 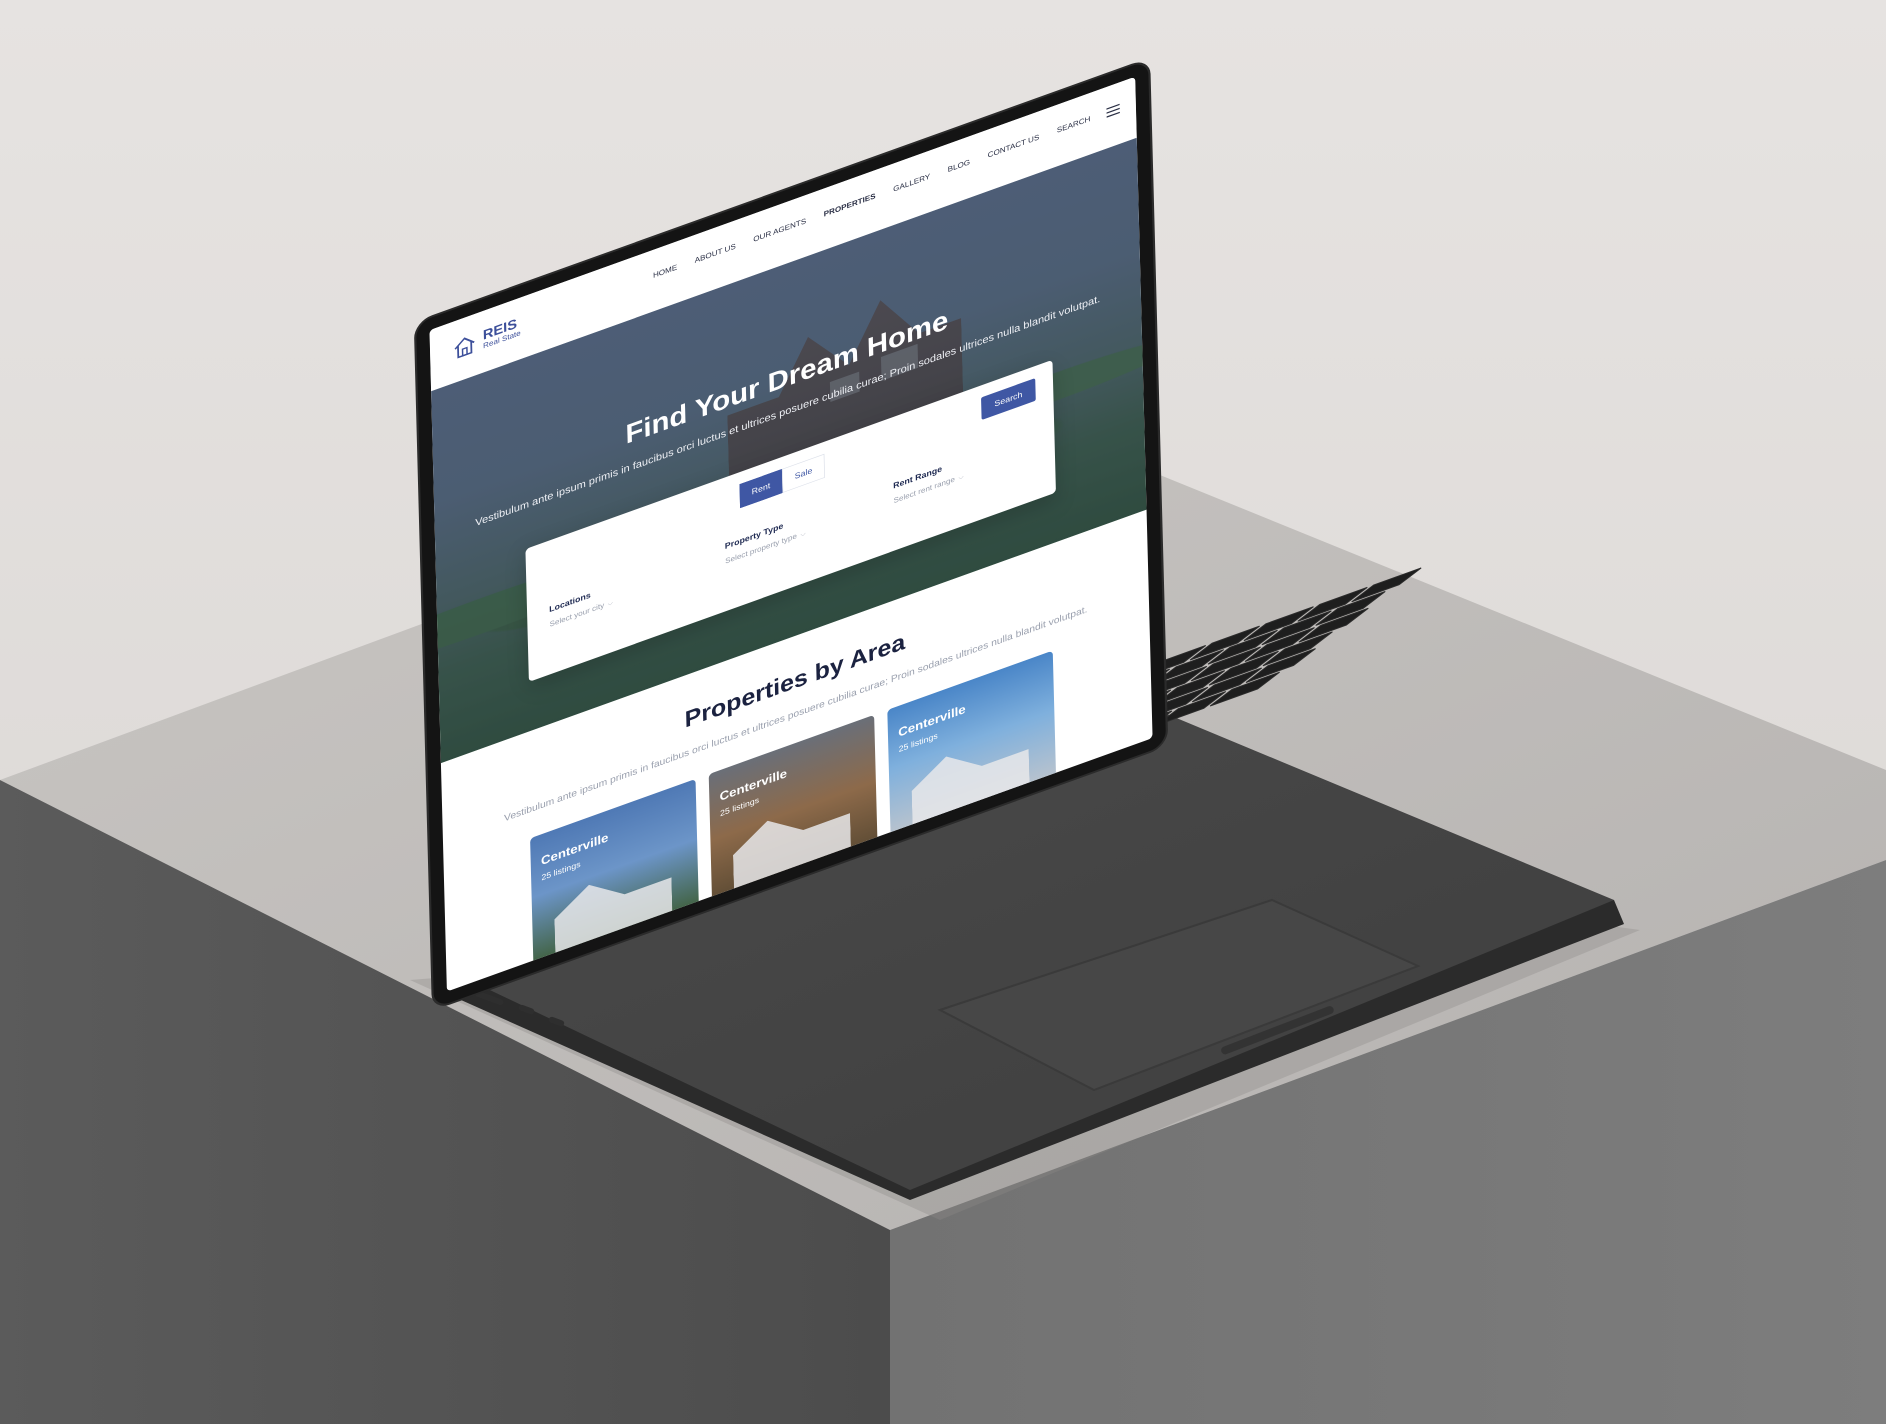 I want to click on nav-item-about-us: ABOUT US, so click(x=715, y=253).